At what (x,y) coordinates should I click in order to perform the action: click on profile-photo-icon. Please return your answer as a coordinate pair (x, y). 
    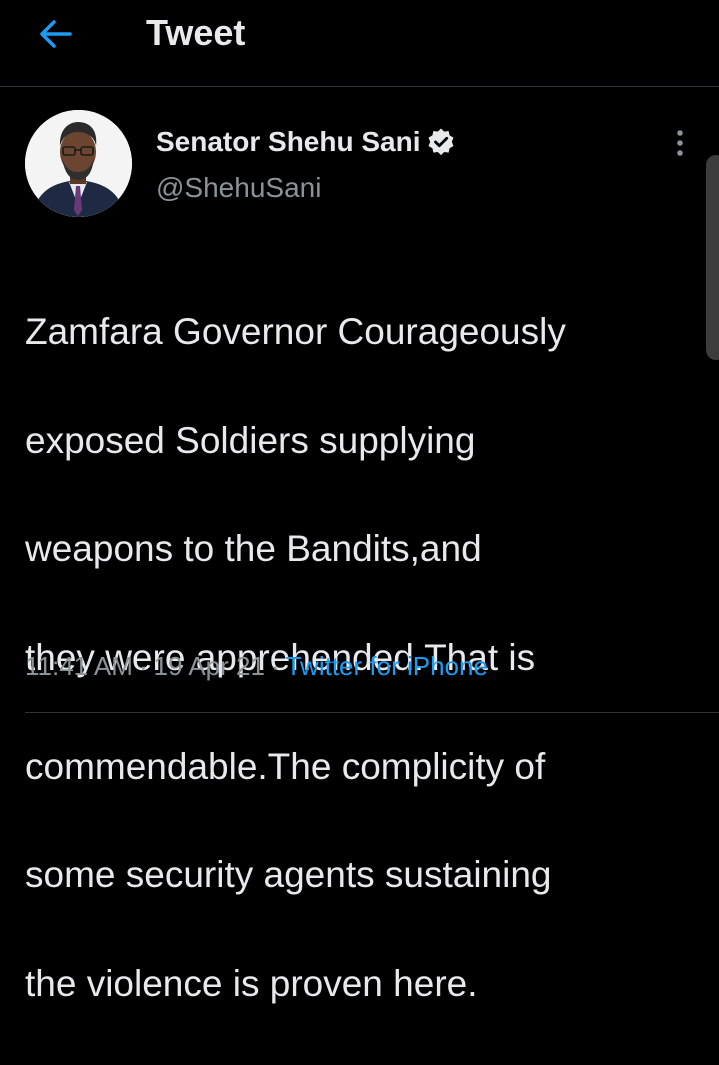
    Looking at the image, I should click on (78, 163).